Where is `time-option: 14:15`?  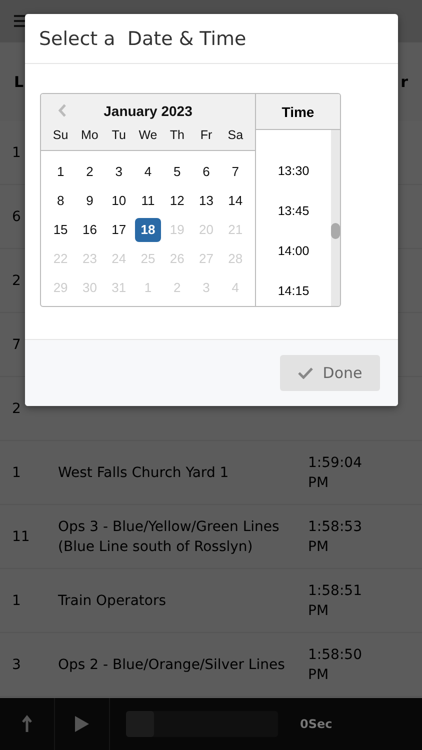 time-option: 14:15 is located at coordinates (294, 291).